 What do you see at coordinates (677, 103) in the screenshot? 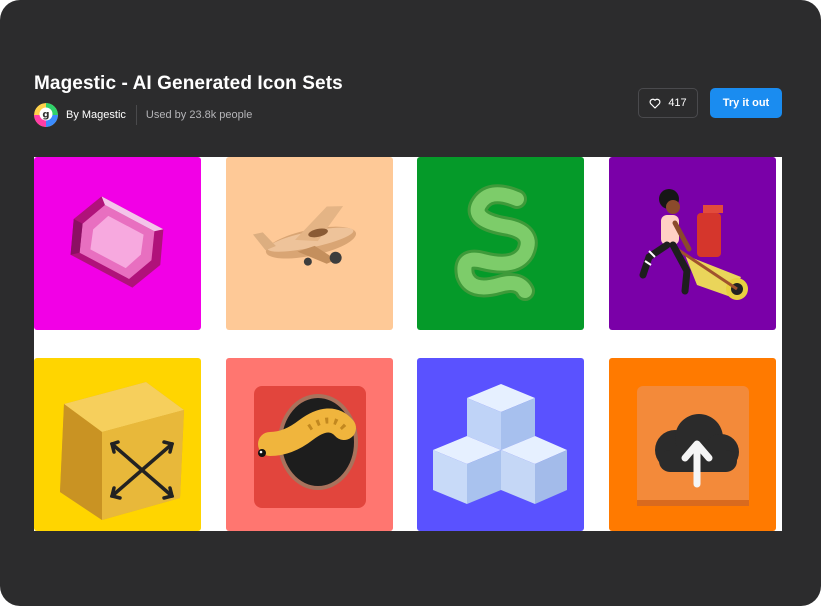
I see `like-count: 417` at bounding box center [677, 103].